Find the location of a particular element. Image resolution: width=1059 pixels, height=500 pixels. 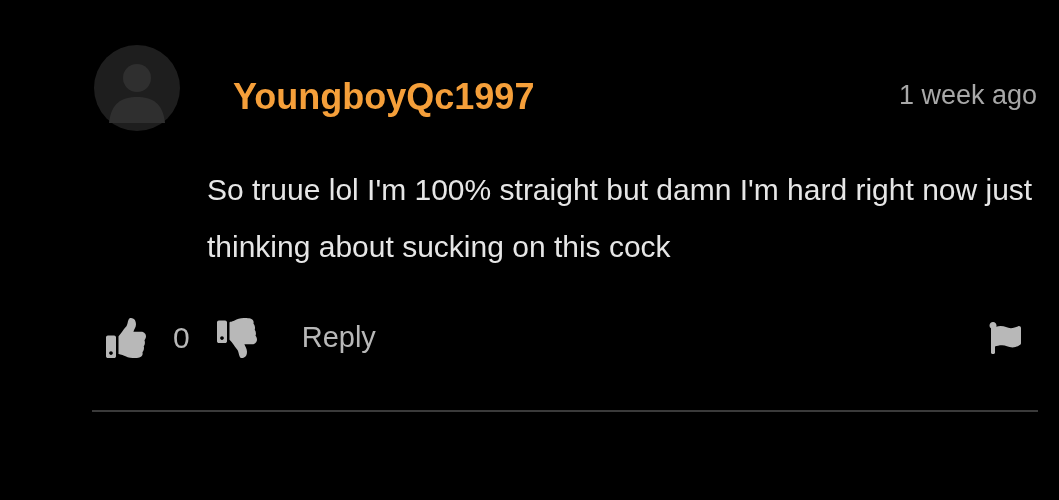

username: YoungboyQc1997 is located at coordinates (384, 97).